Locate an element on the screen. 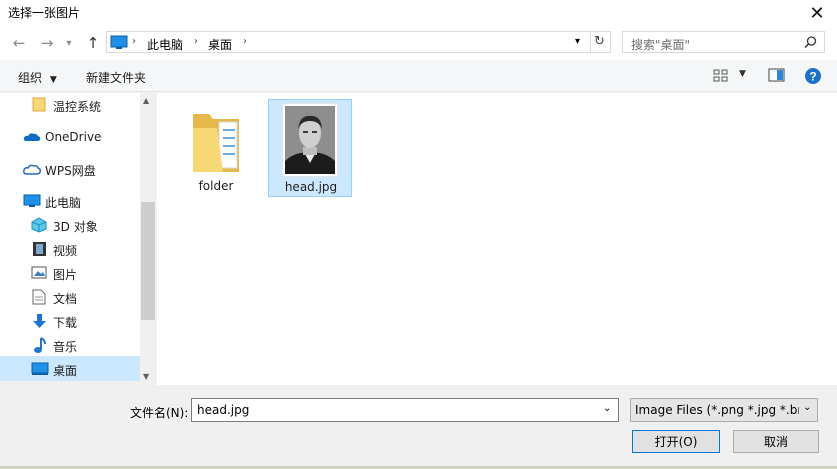 Image resolution: width=837 pixels, height=469 pixels. organize-label: 组织 is located at coordinates (30, 78).